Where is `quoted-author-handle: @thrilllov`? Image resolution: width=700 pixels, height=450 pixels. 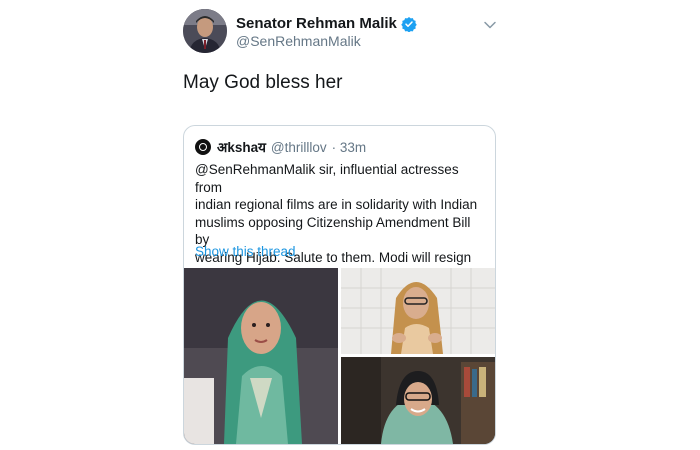
quoted-author-handle: @thrilllov is located at coordinates (299, 147).